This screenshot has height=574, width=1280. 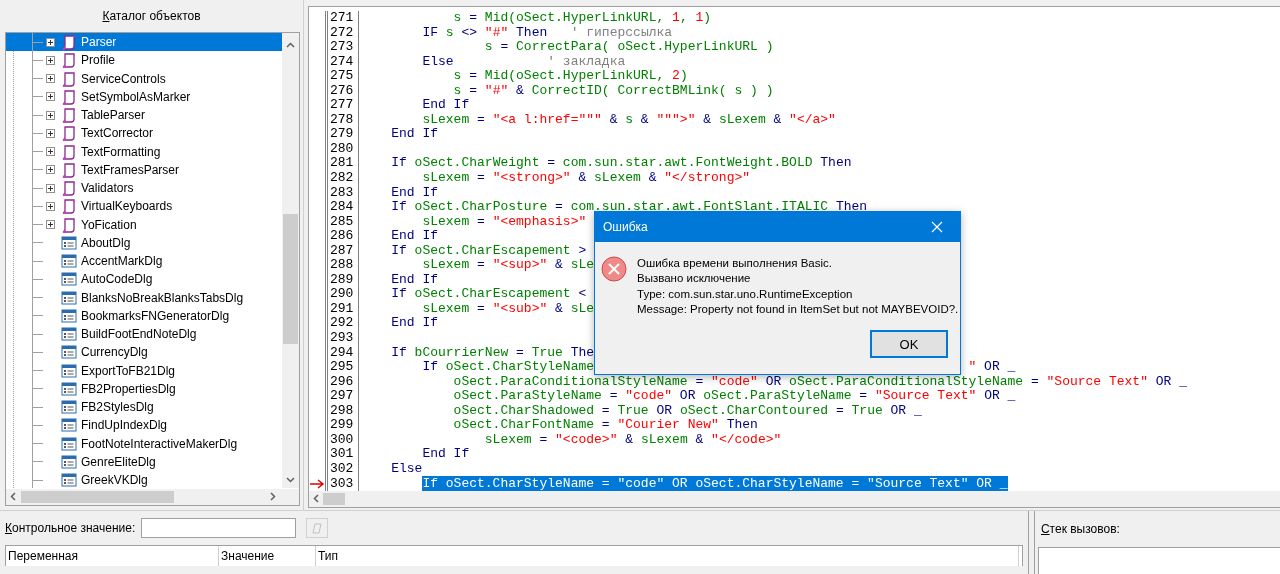 What do you see at coordinates (144, 334) in the screenshot?
I see `tree-item: BuildFootEndNoteDlg` at bounding box center [144, 334].